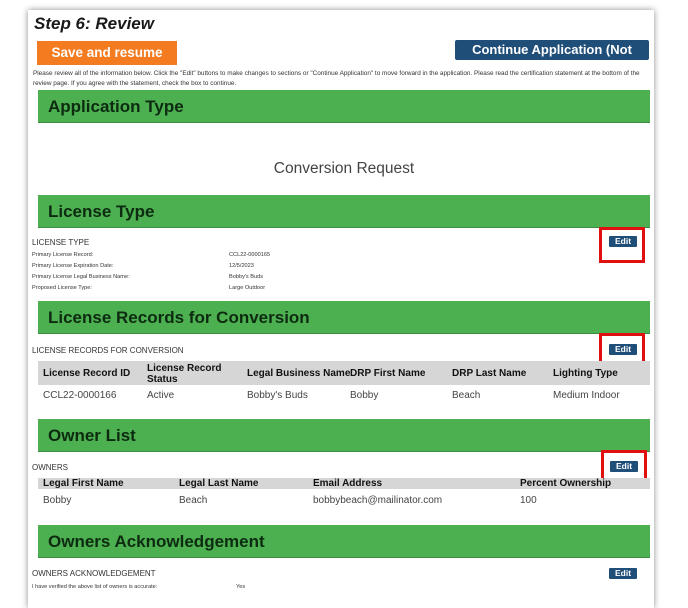  What do you see at coordinates (81, 277) in the screenshot?
I see `field-label: Primary License Legal Business Name:` at bounding box center [81, 277].